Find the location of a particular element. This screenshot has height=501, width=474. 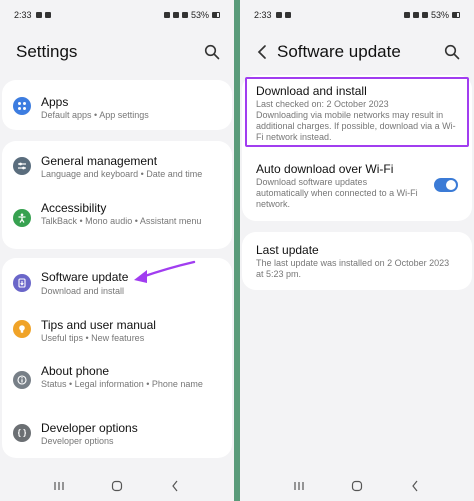

page-title: Software update is located at coordinates (339, 51).